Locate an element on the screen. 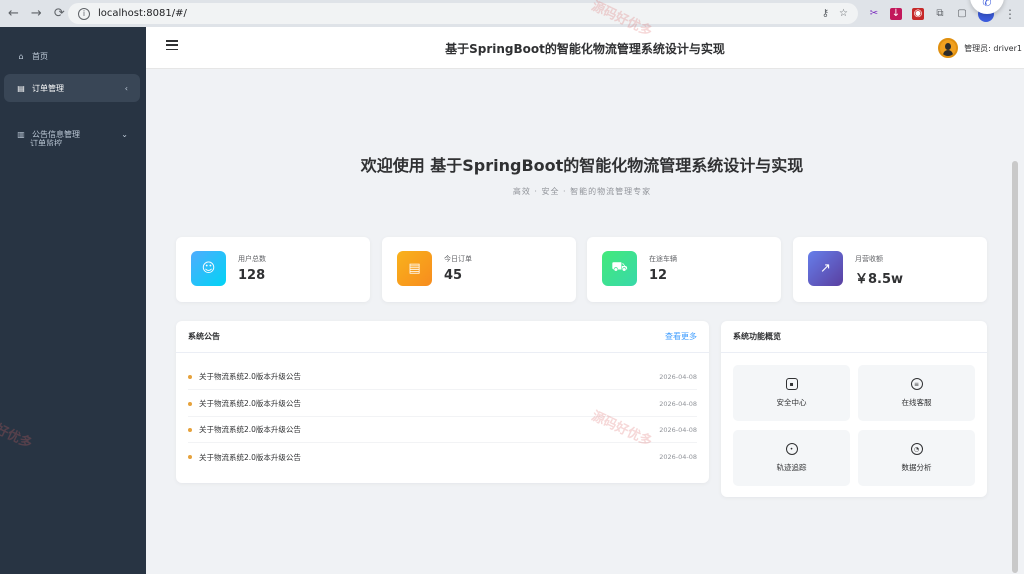 The image size is (1024, 574). sidebar-item-label: 订单管理 is located at coordinates (48, 88).